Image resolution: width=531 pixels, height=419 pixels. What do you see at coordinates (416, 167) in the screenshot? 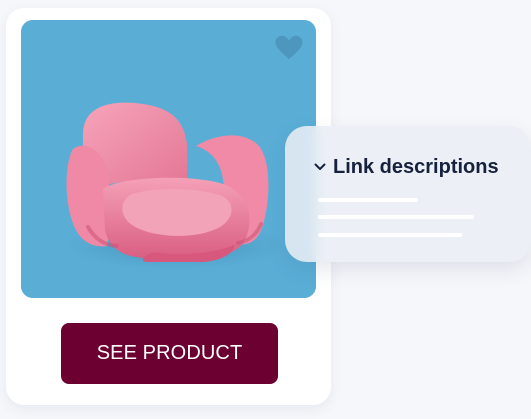
I see `link-descriptions-title: Link descriptions` at bounding box center [416, 167].